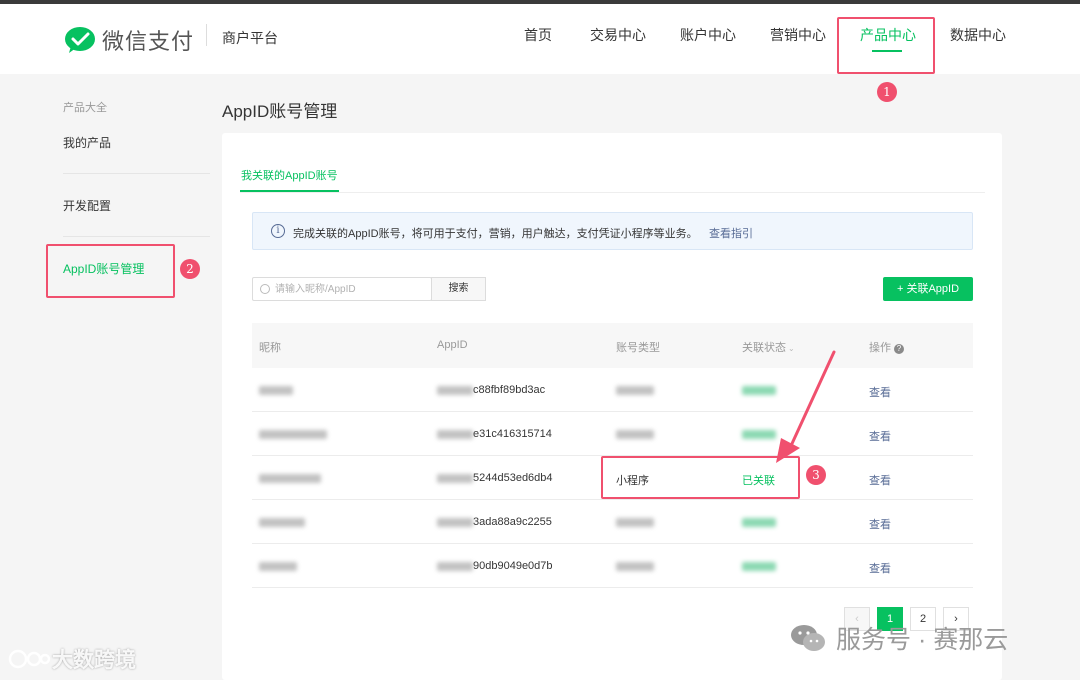 The height and width of the screenshot is (680, 1080). What do you see at coordinates (887, 92) in the screenshot?
I see `step-badge-1: 1` at bounding box center [887, 92].